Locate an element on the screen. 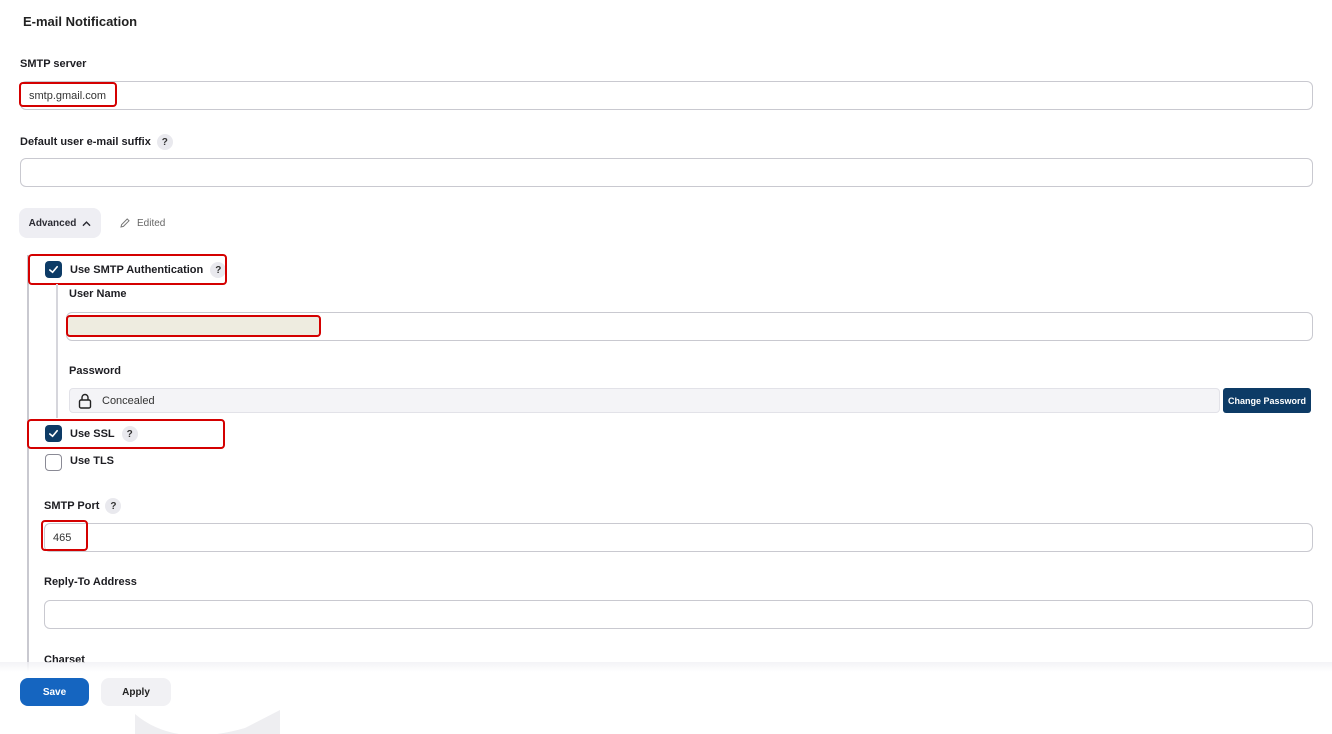 This screenshot has height=734, width=1332. smtp-server-value: smtp.gmail.com is located at coordinates (68, 95).